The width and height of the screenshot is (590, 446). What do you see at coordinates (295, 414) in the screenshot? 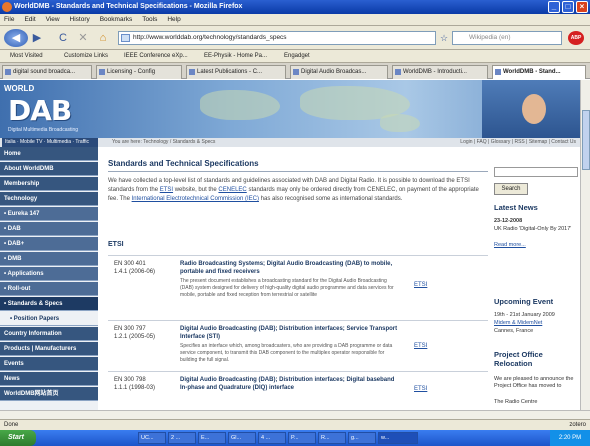
I see `horizontal-scrollbar` at bounding box center [295, 414].